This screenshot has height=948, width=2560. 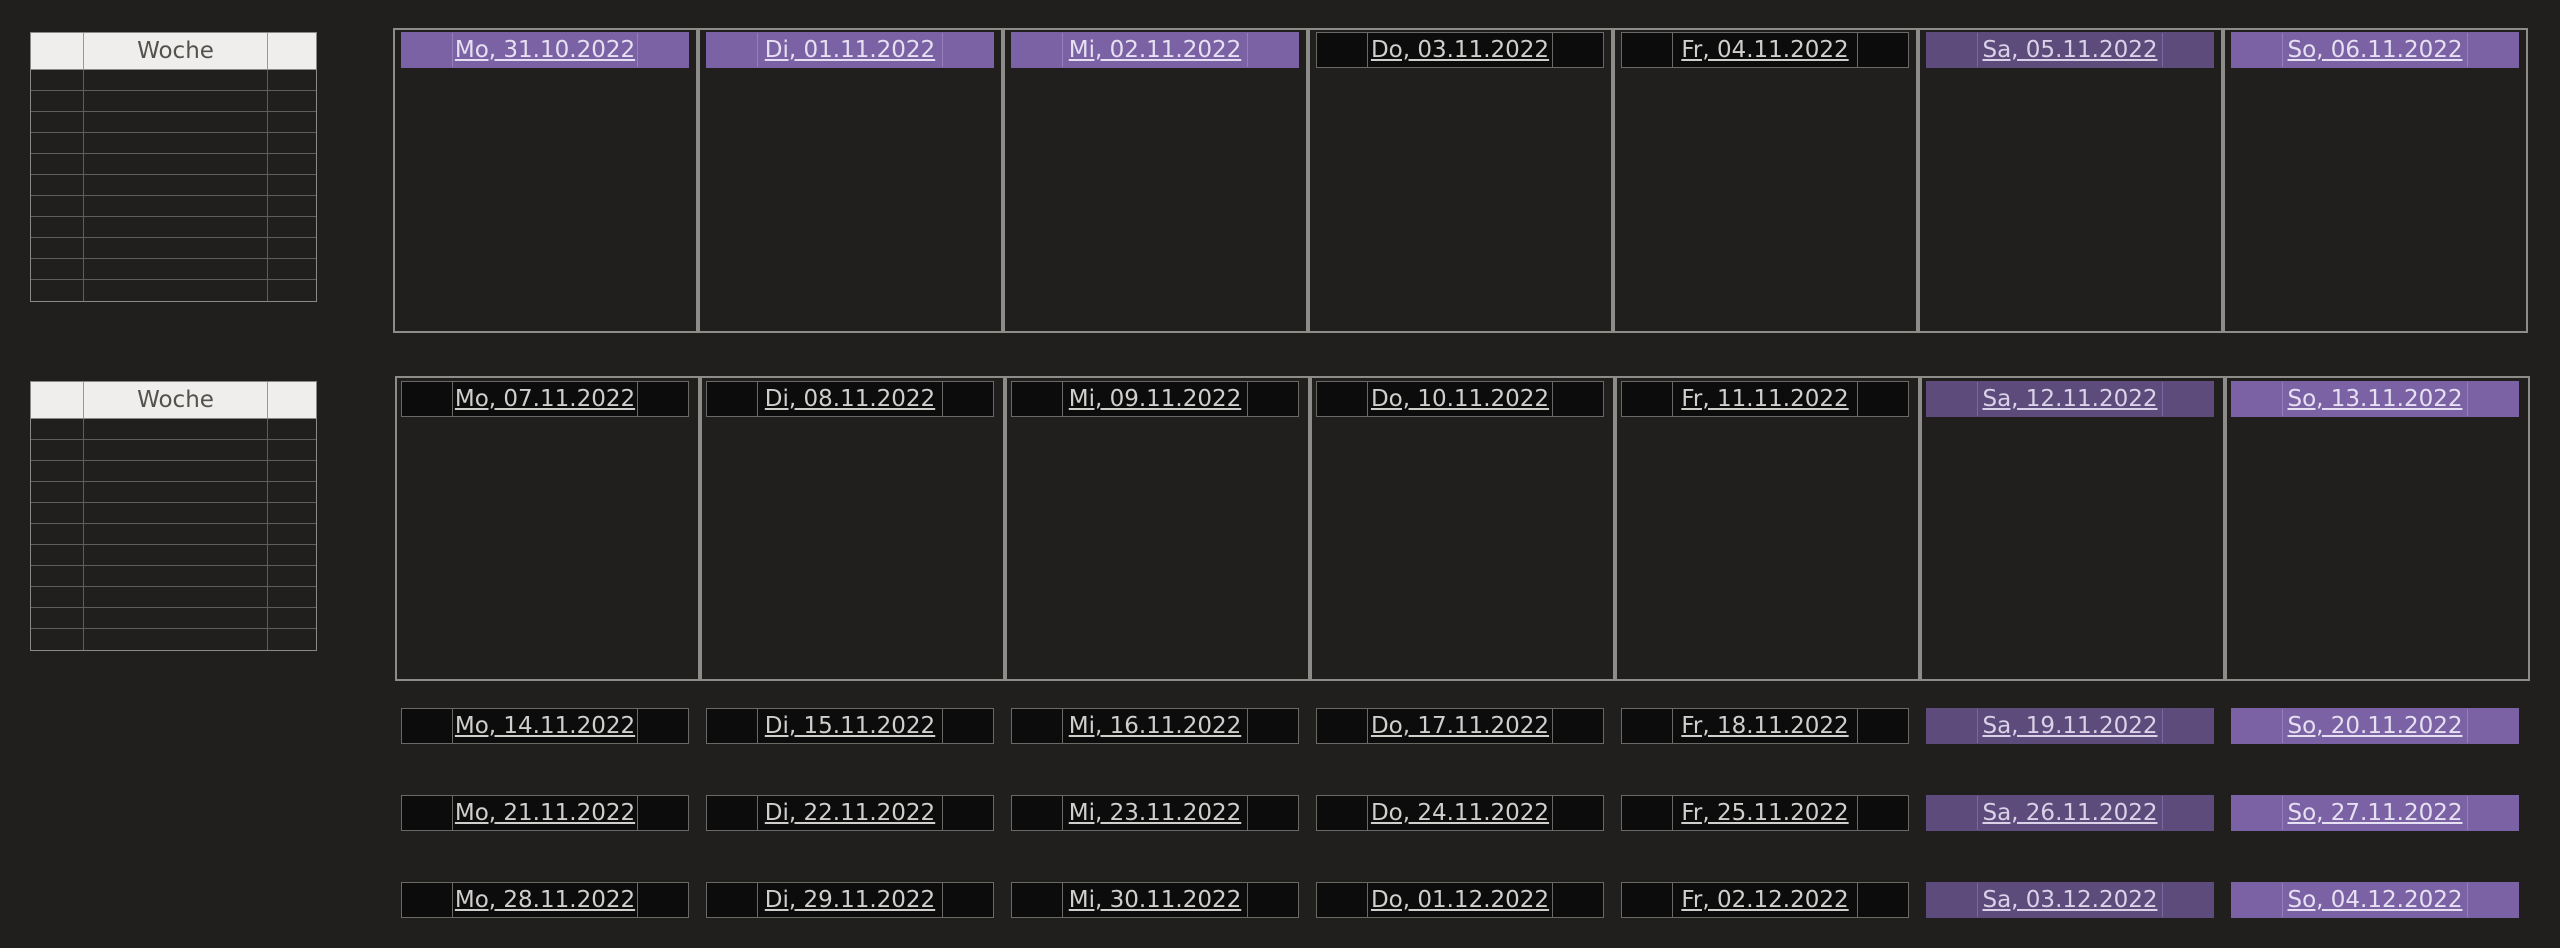 I want to click on date-header: Sa, 19.11.2022, so click(x=2070, y=726).